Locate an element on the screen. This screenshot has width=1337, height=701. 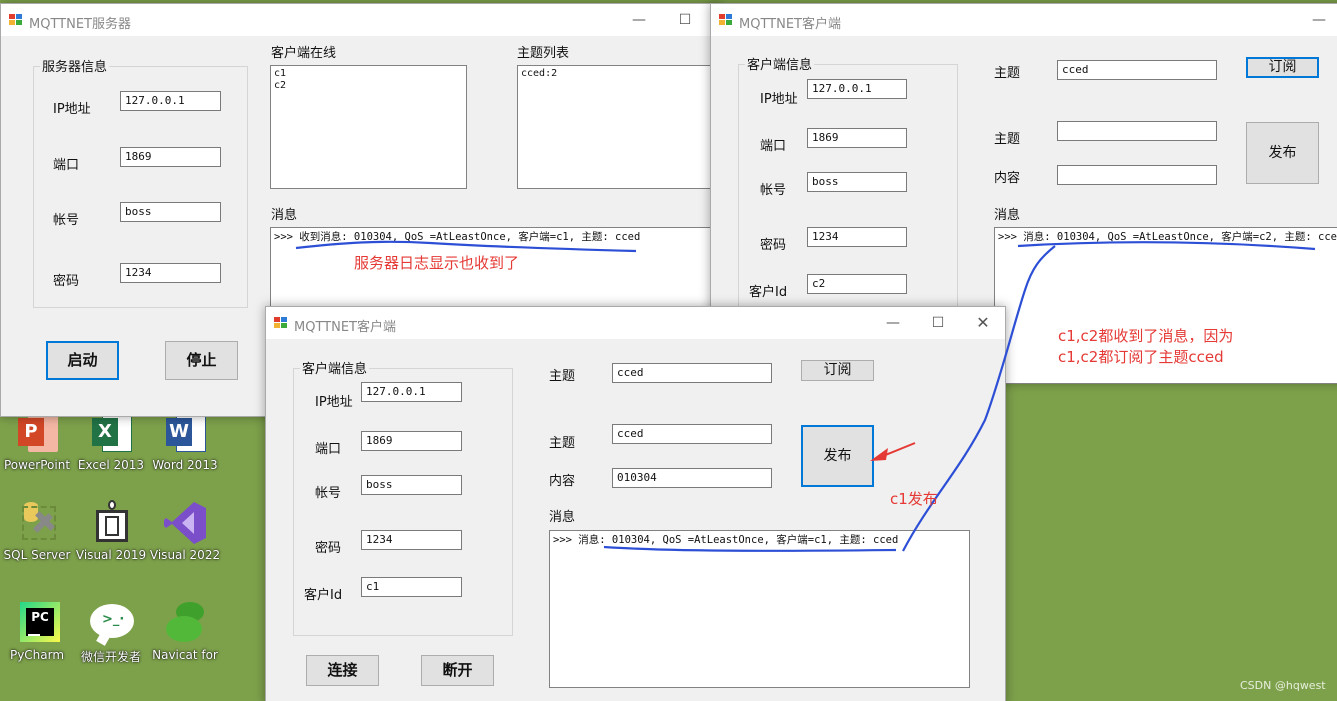
annotation-server-log: 服务器日志显示也收到了 is located at coordinates (437, 263).